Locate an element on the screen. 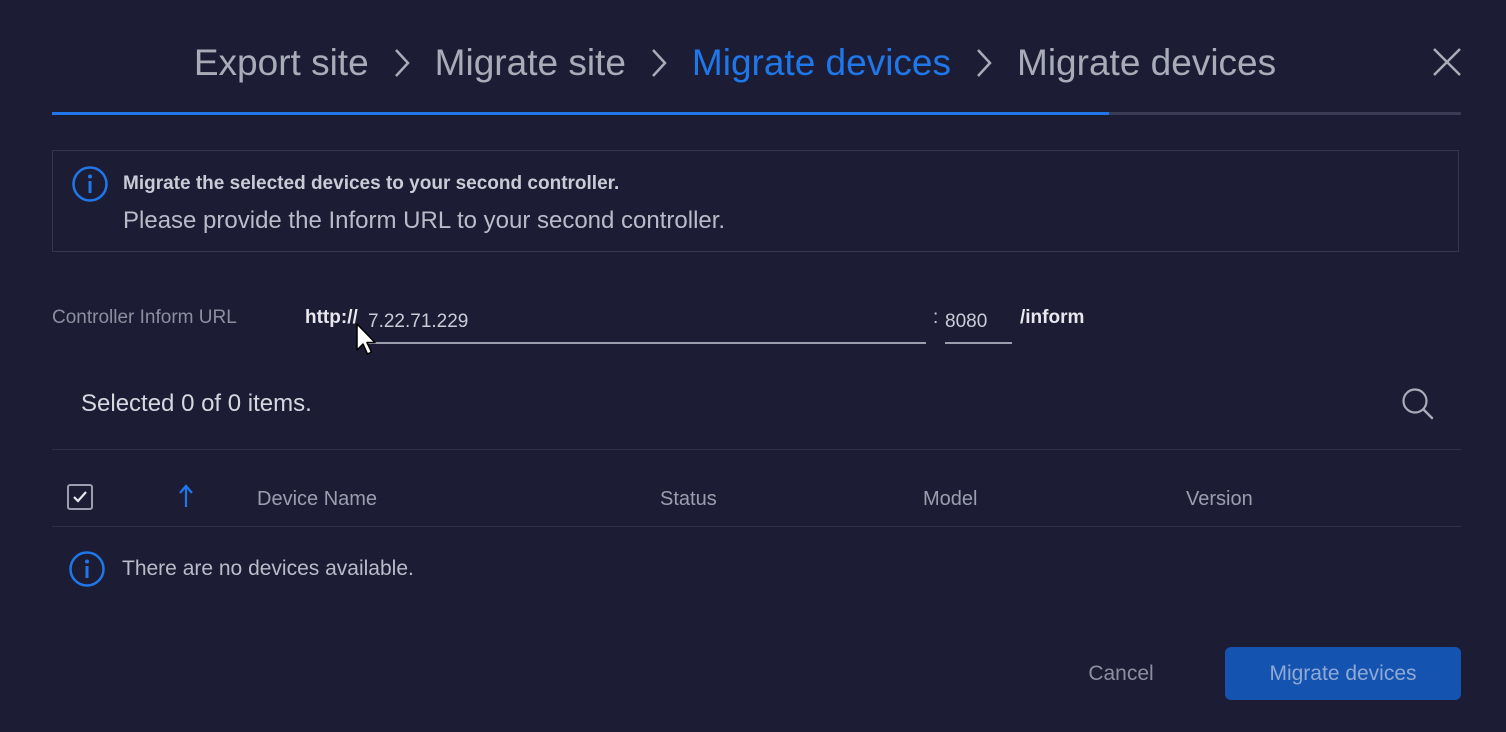 The width and height of the screenshot is (1506, 732). column-model: Model is located at coordinates (950, 499).